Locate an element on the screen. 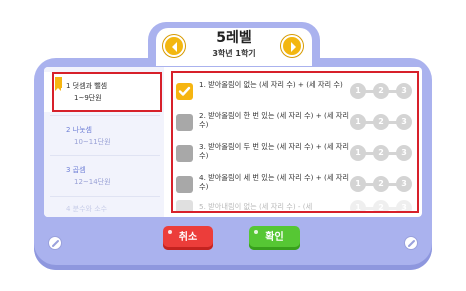 This screenshot has width=466, height=291. selected-category-highlight is located at coordinates (107, 92).